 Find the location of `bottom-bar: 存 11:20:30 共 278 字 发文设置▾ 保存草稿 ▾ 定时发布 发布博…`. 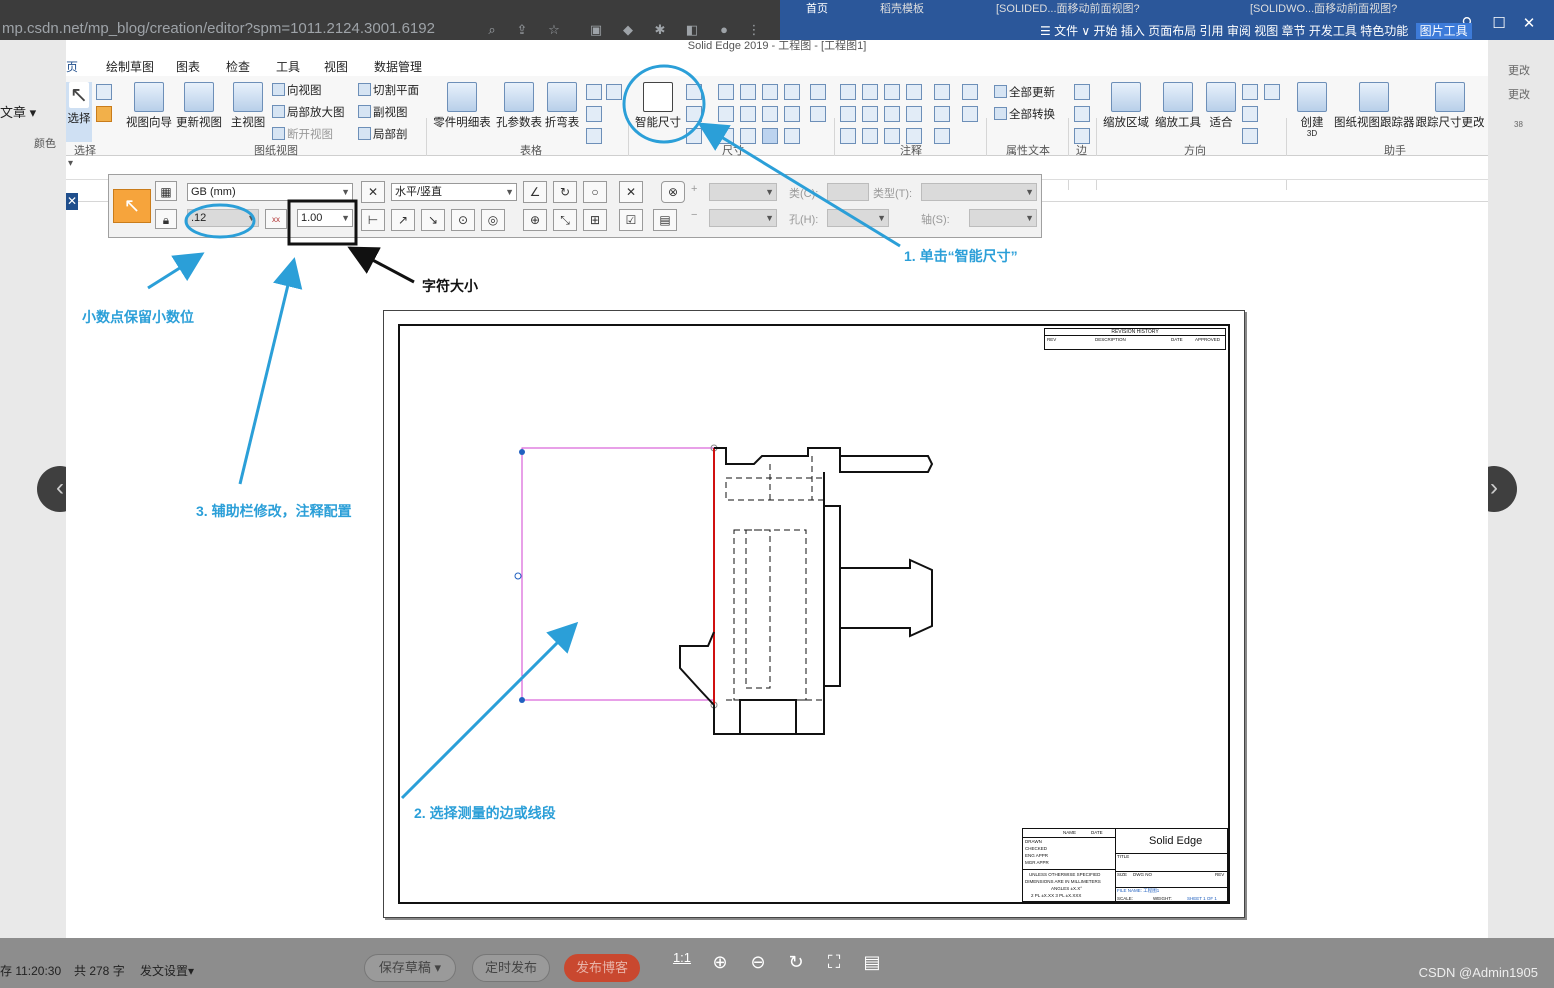

bottom-bar: 存 11:20:30 共 278 字 发文设置▾ 保存草稿 ▾ 定时发布 发布博… is located at coordinates (777, 963).